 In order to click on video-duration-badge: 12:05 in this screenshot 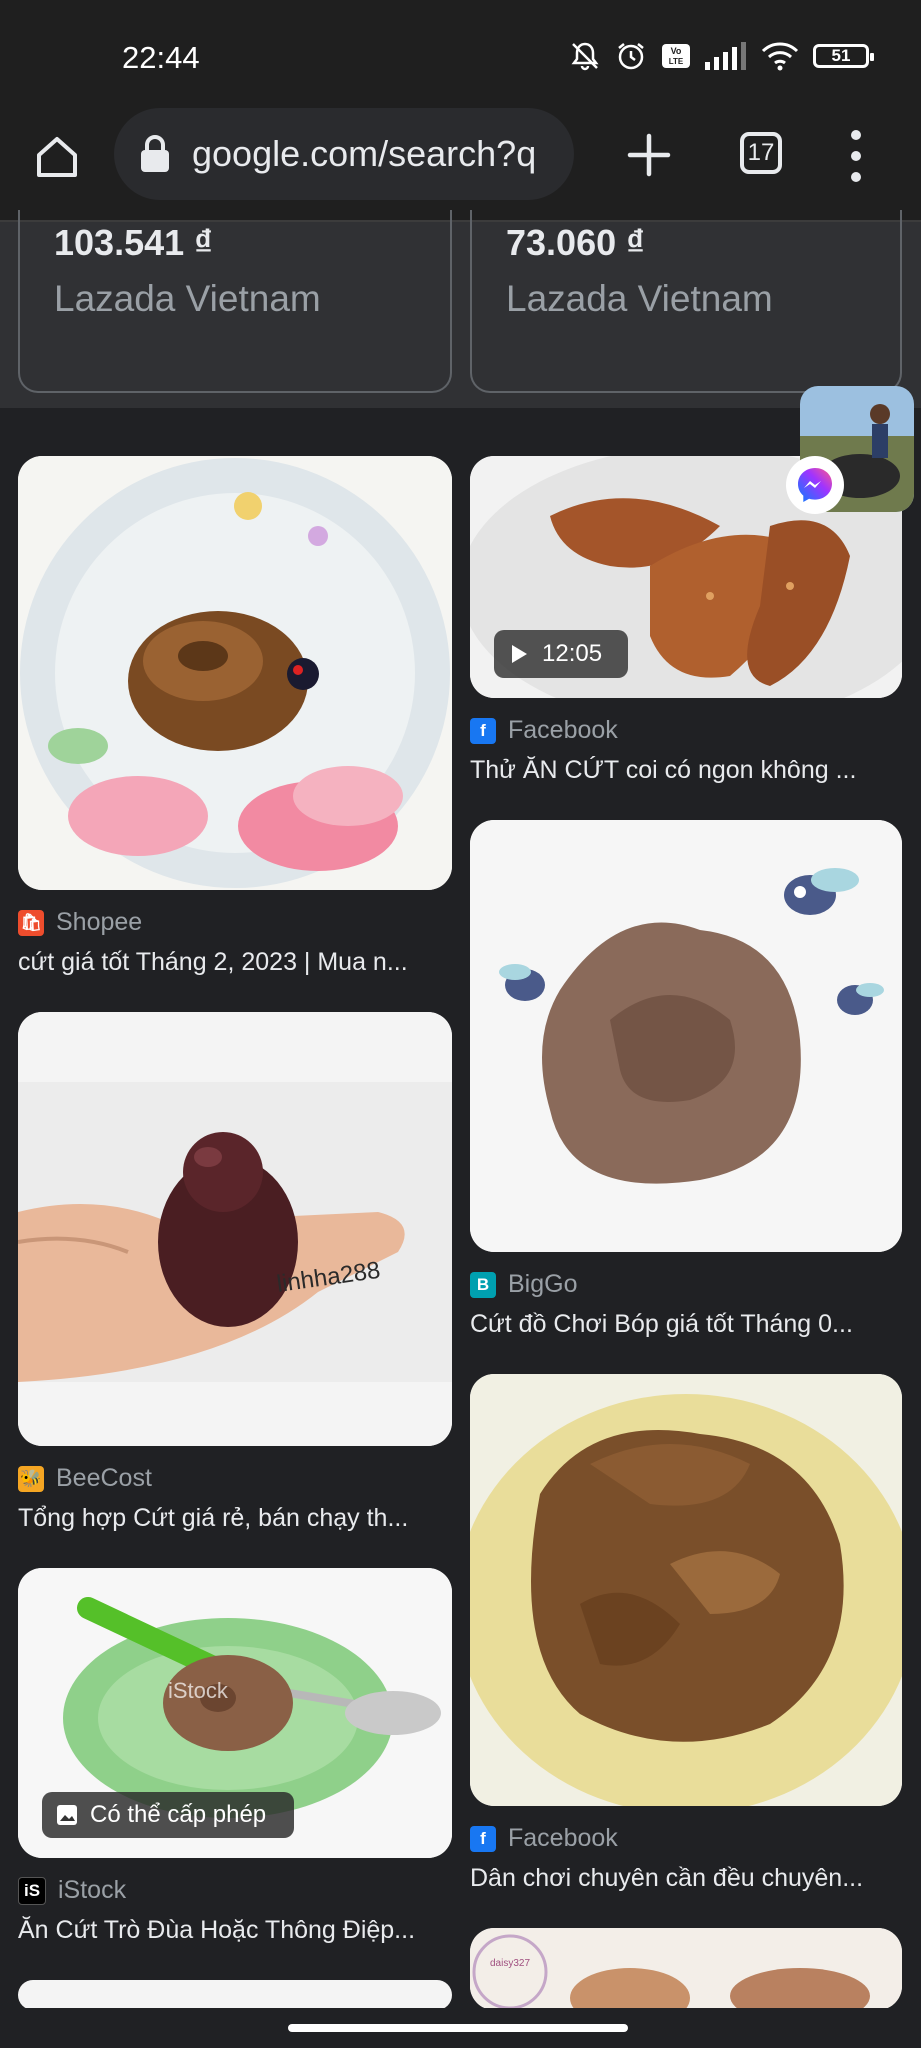, I will do `click(561, 654)`.